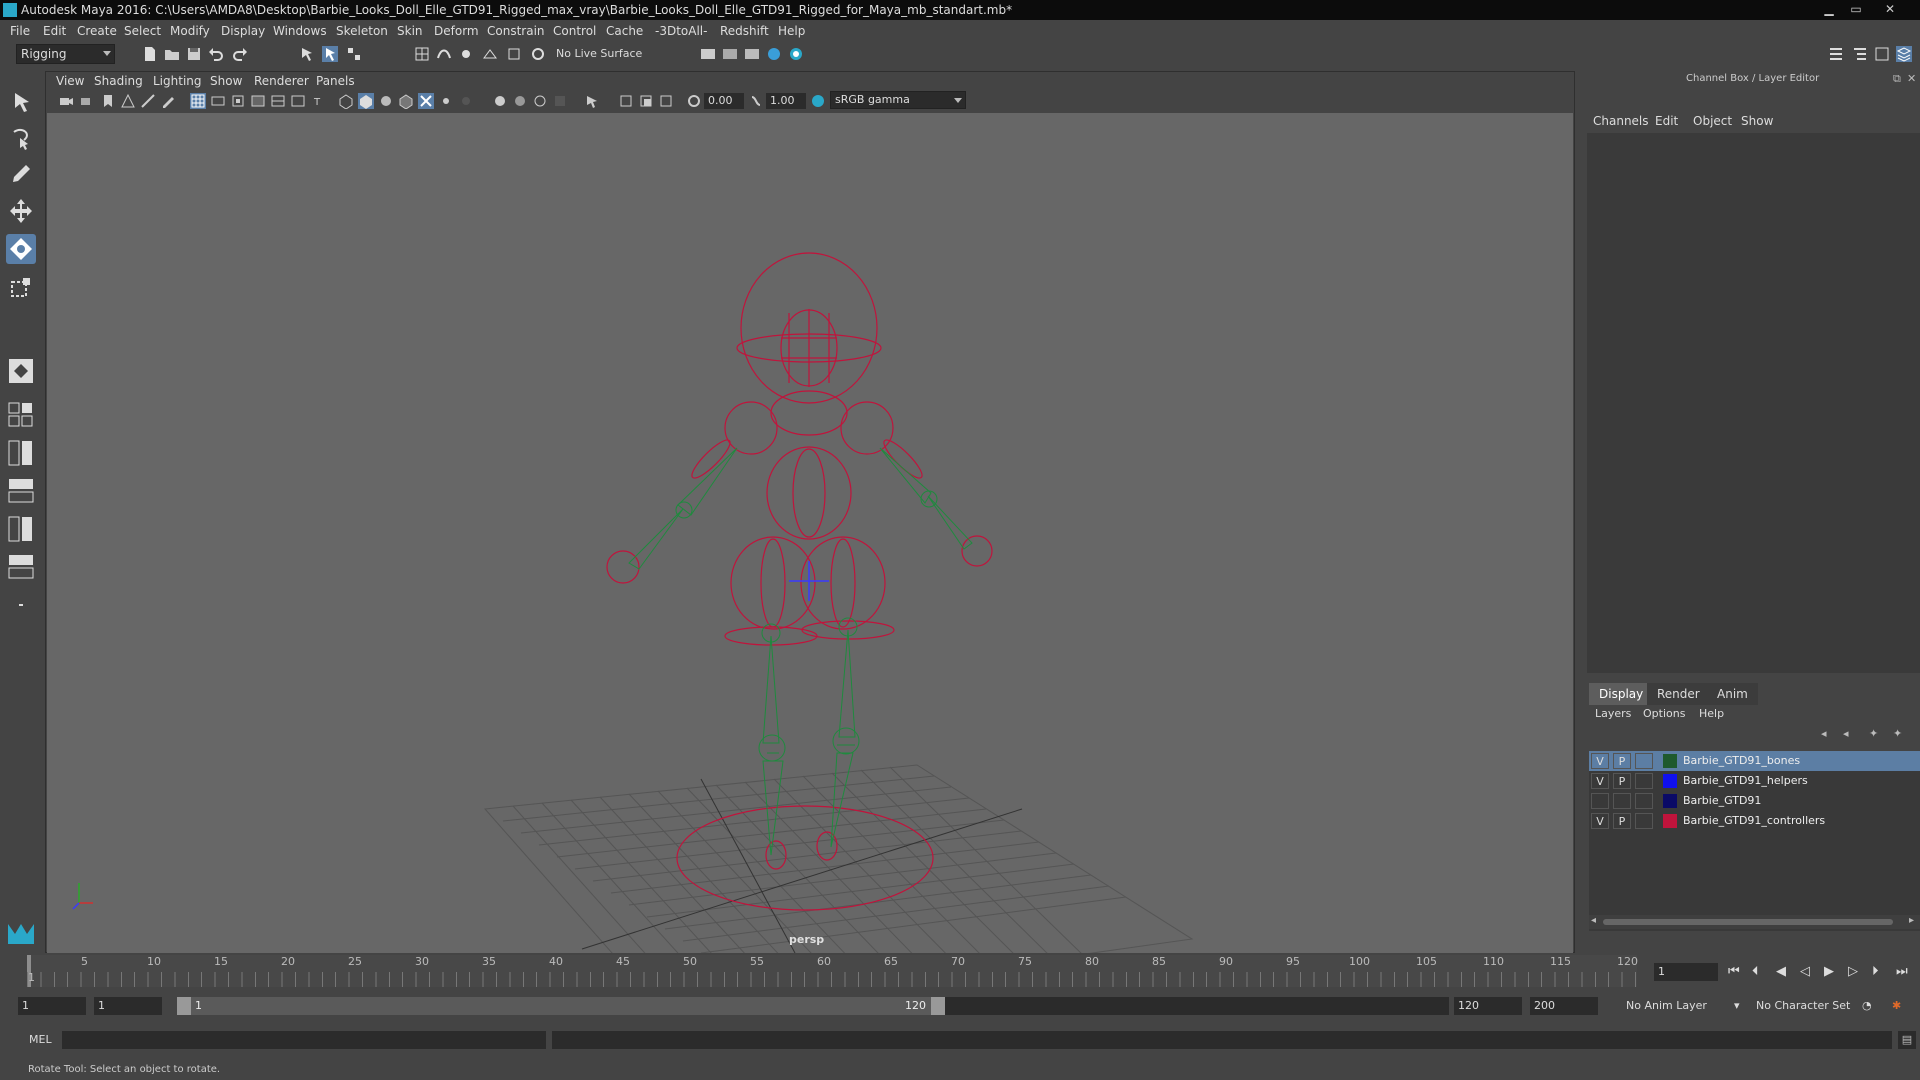 The height and width of the screenshot is (1080, 1920). What do you see at coordinates (150, 54) in the screenshot?
I see `new-scene-icon` at bounding box center [150, 54].